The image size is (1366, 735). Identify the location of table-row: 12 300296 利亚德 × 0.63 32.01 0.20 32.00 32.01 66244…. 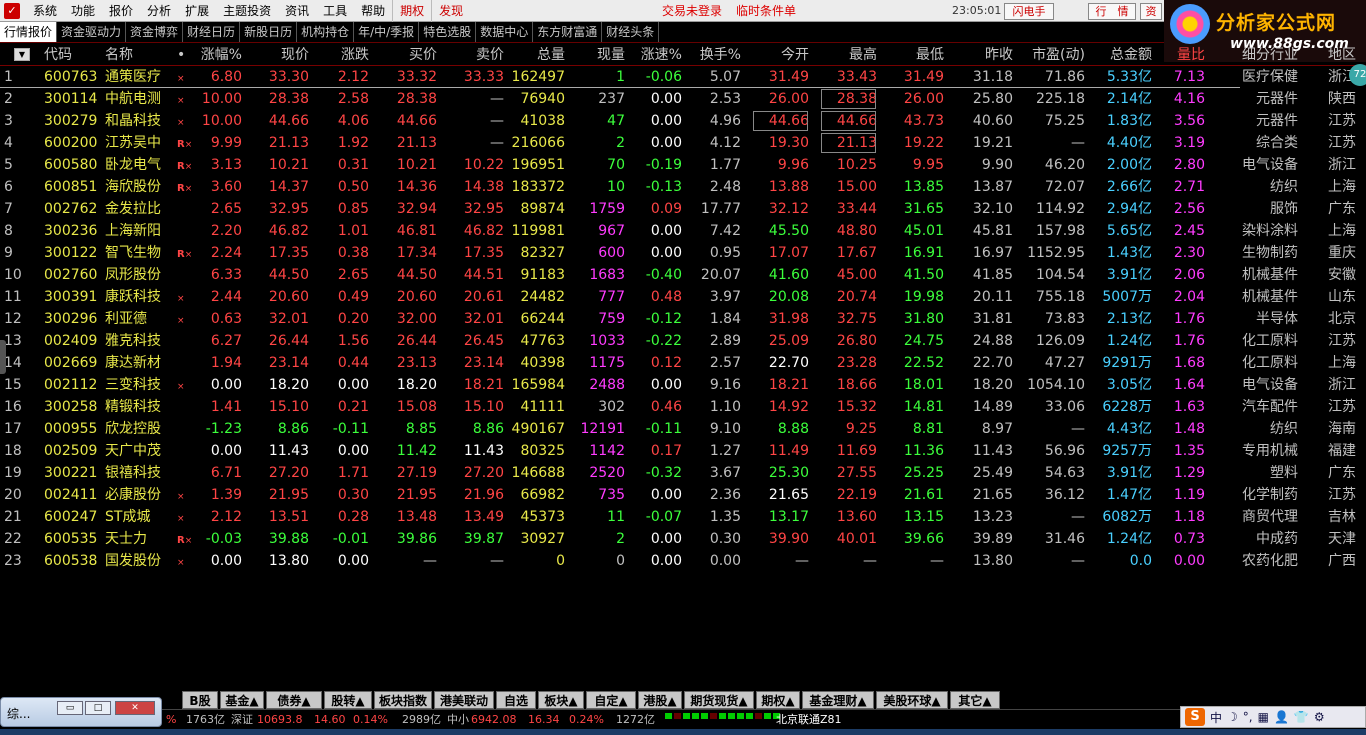
(683, 319).